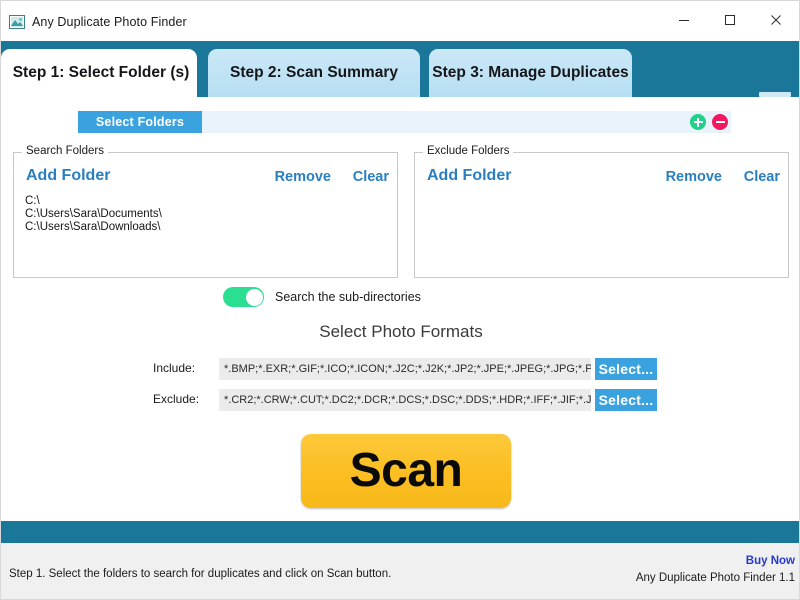  I want to click on tab-label: Step 2: Scan Summary, so click(314, 72).